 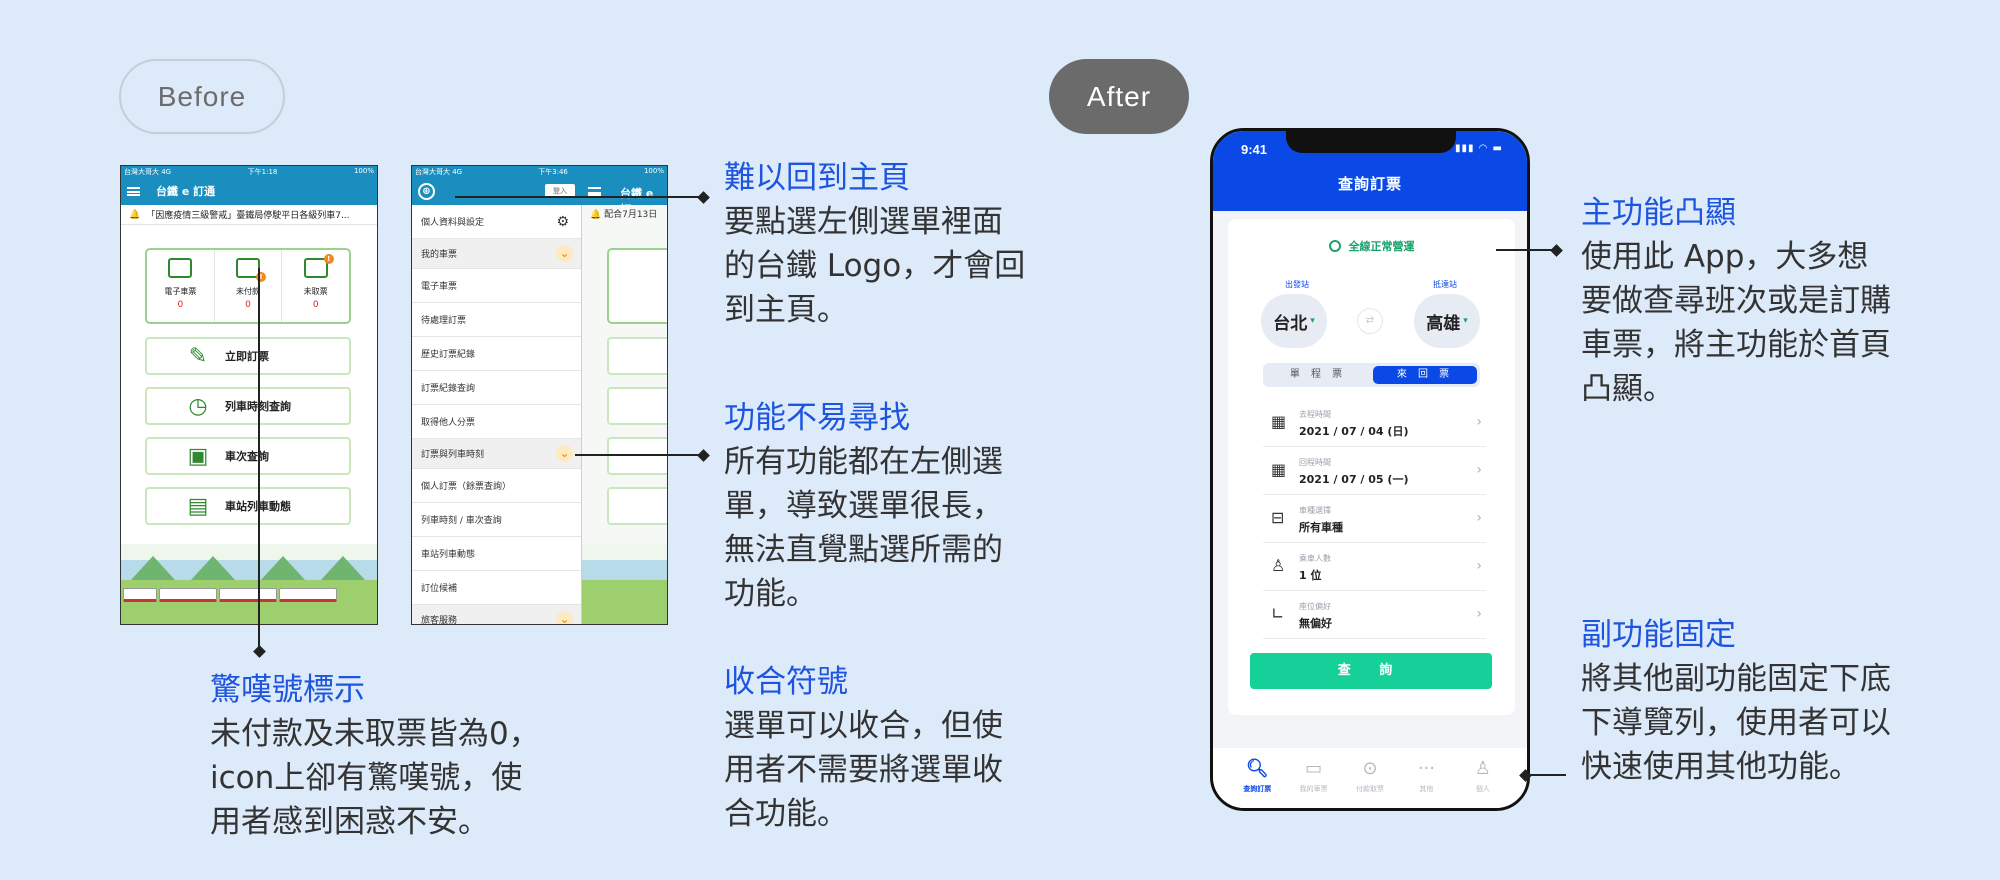 I want to click on book-now-button: ✎ 立即訂票, so click(x=248, y=356).